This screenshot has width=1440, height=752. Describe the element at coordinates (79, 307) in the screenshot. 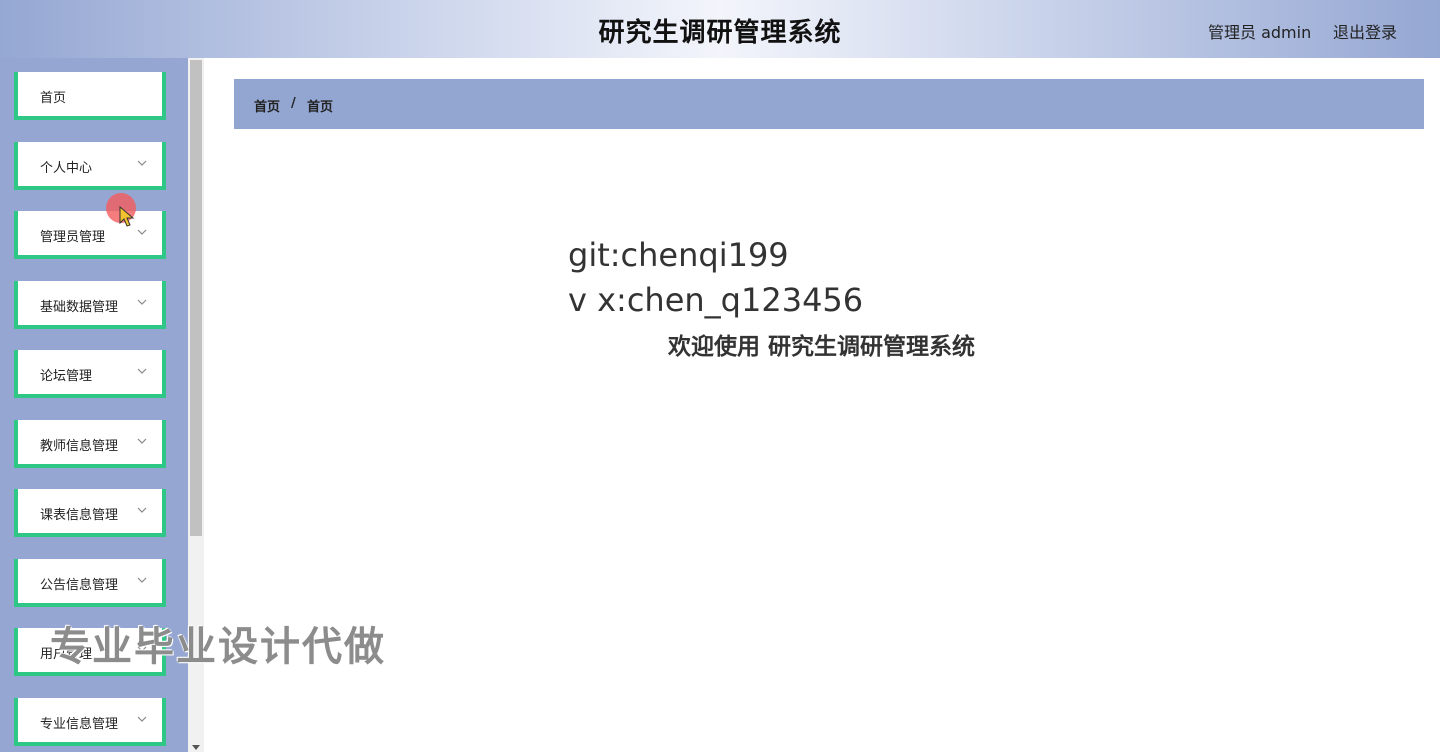

I see `sidebar-item-label: 基础数据管理` at that location.